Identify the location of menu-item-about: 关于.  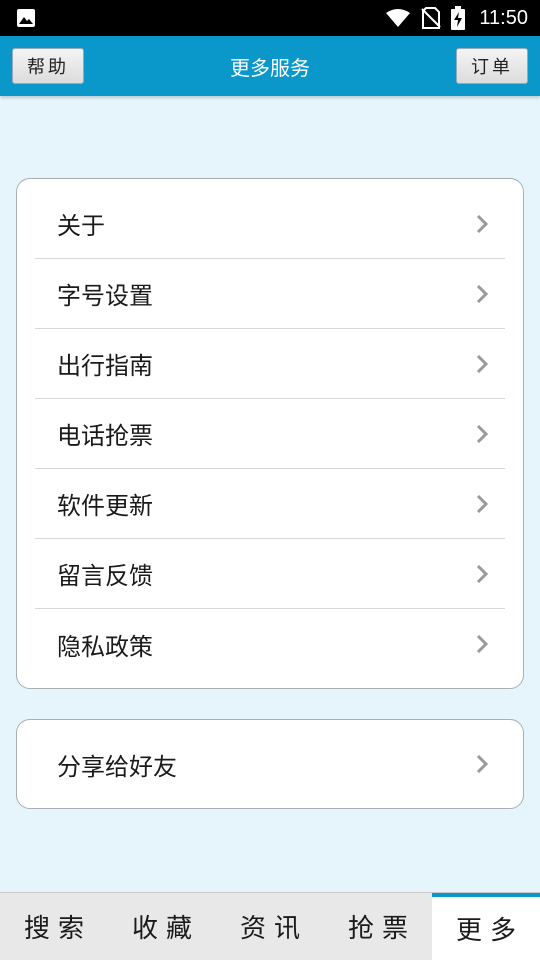
(270, 224).